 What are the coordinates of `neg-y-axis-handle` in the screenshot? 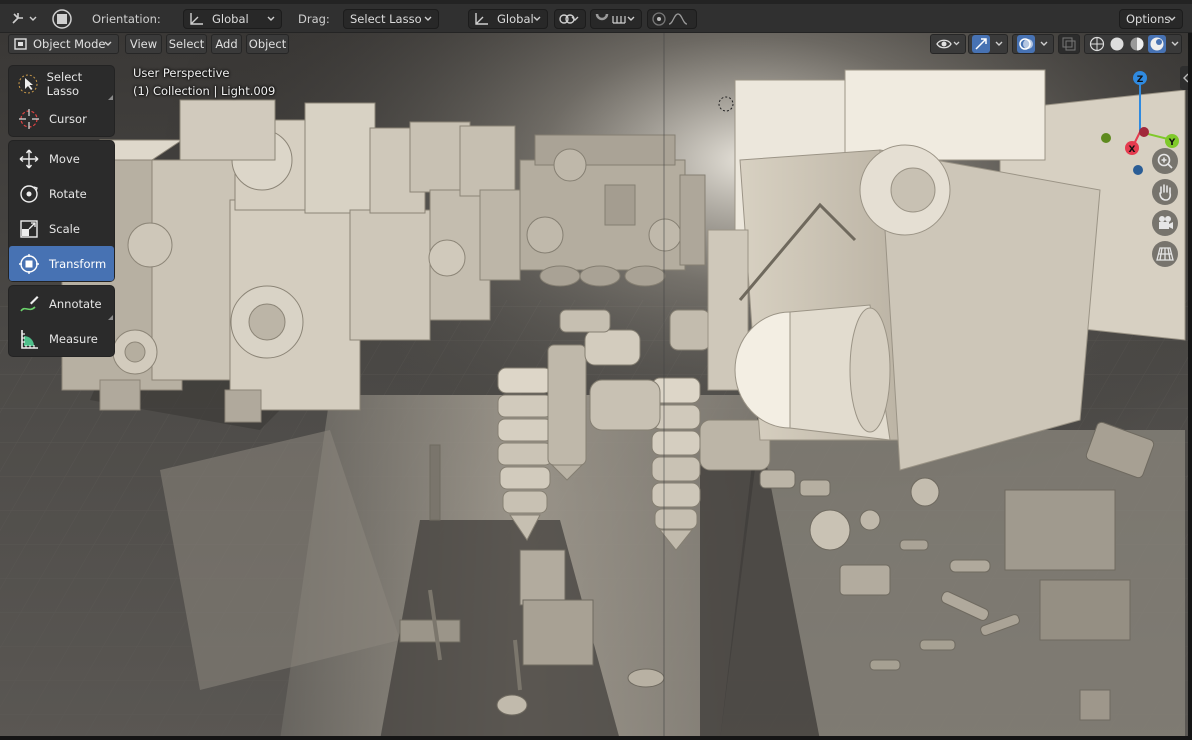 It's located at (1106, 138).